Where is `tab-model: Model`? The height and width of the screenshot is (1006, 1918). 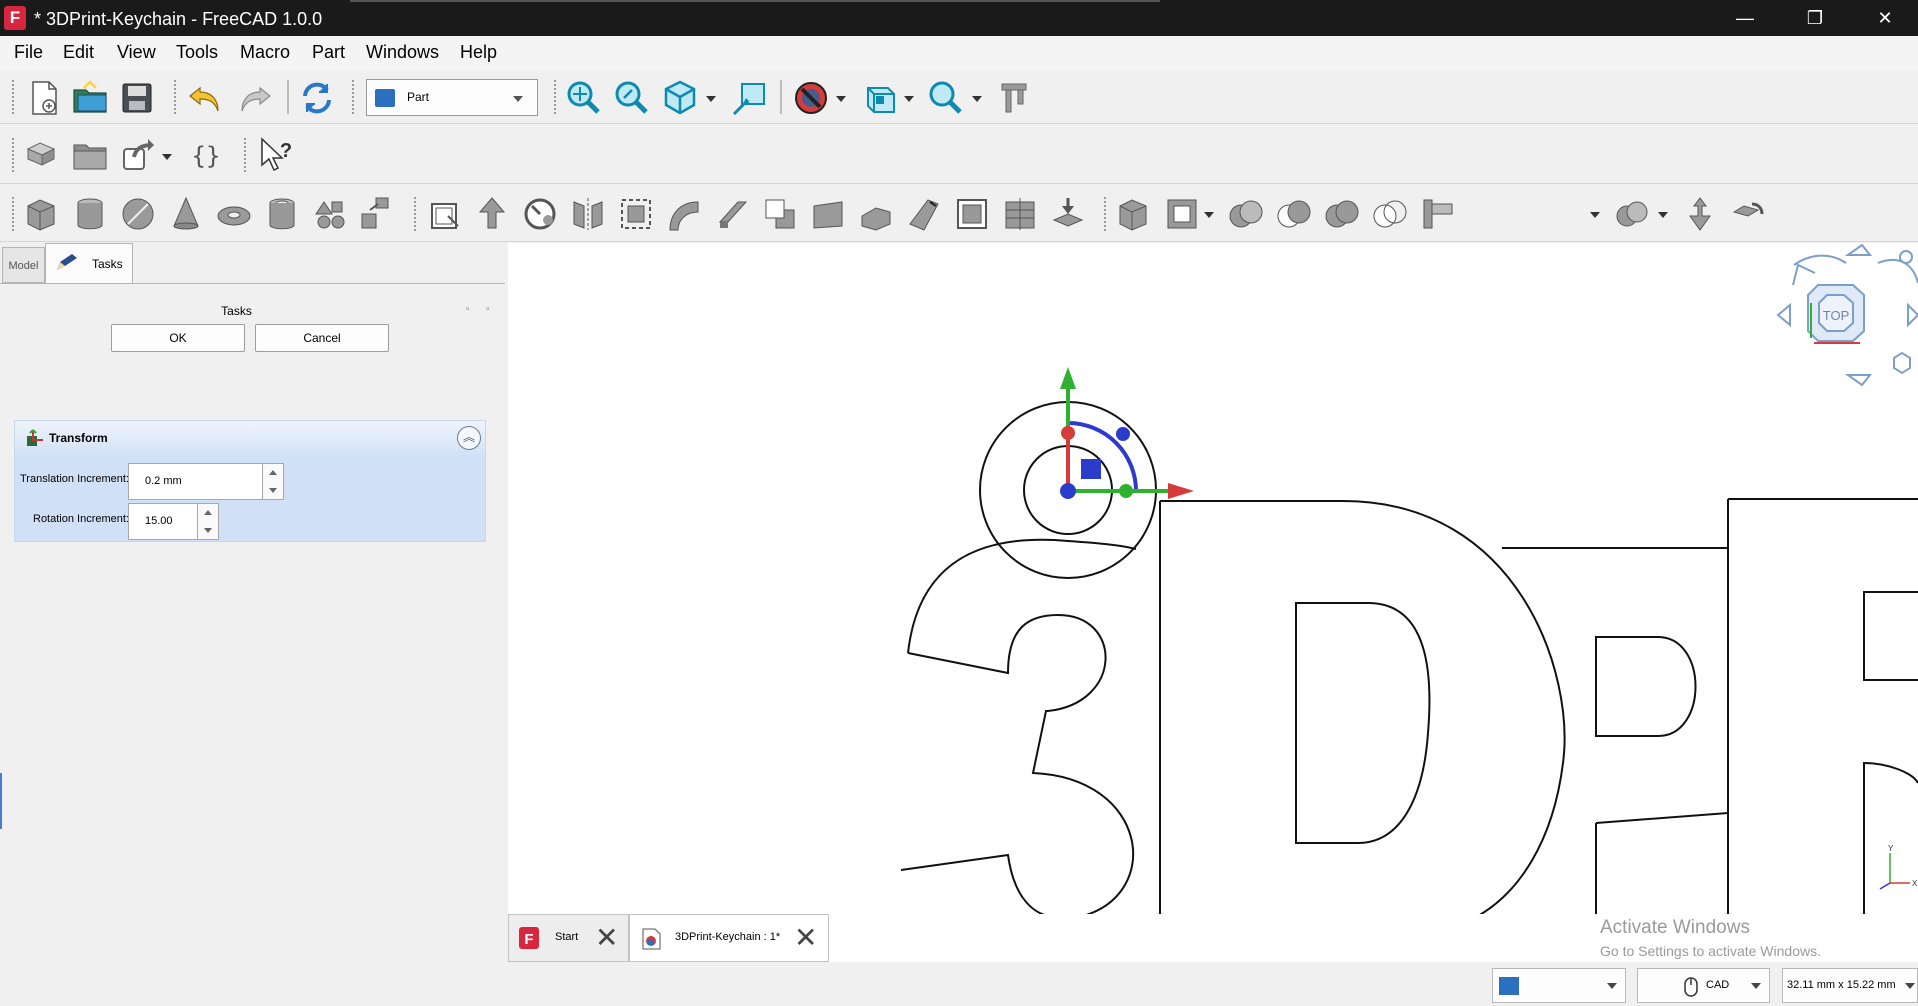
tab-model: Model is located at coordinates (23, 265).